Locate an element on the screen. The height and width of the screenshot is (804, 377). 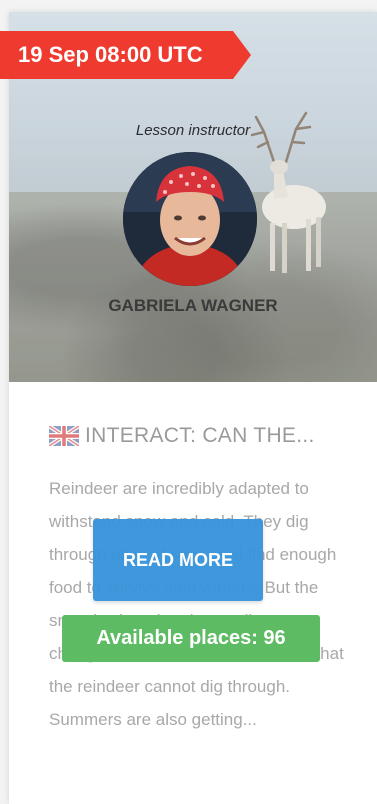
instructor-avatar is located at coordinates (190, 219).